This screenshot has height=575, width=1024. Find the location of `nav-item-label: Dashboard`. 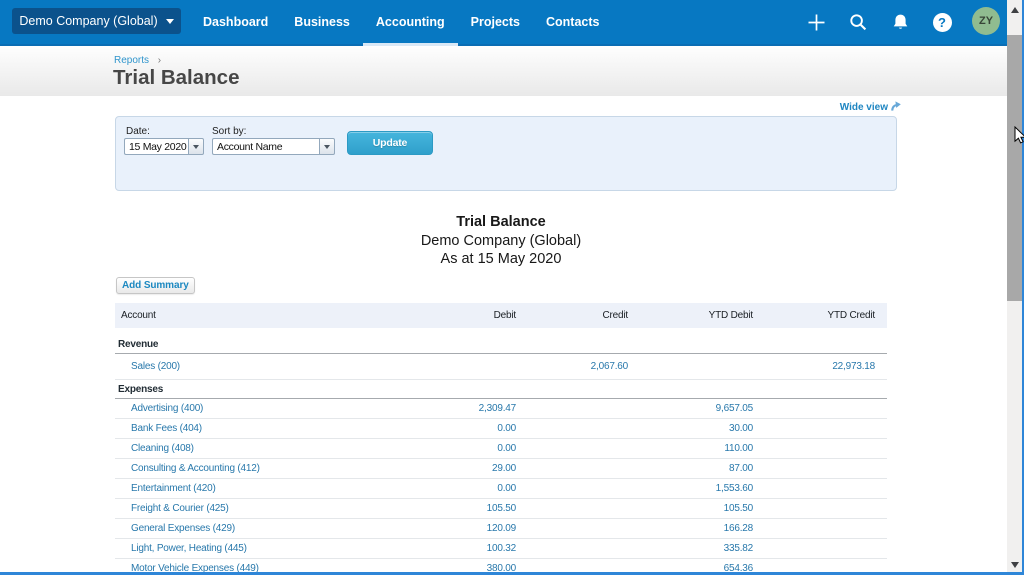

nav-item-label: Dashboard is located at coordinates (236, 22).